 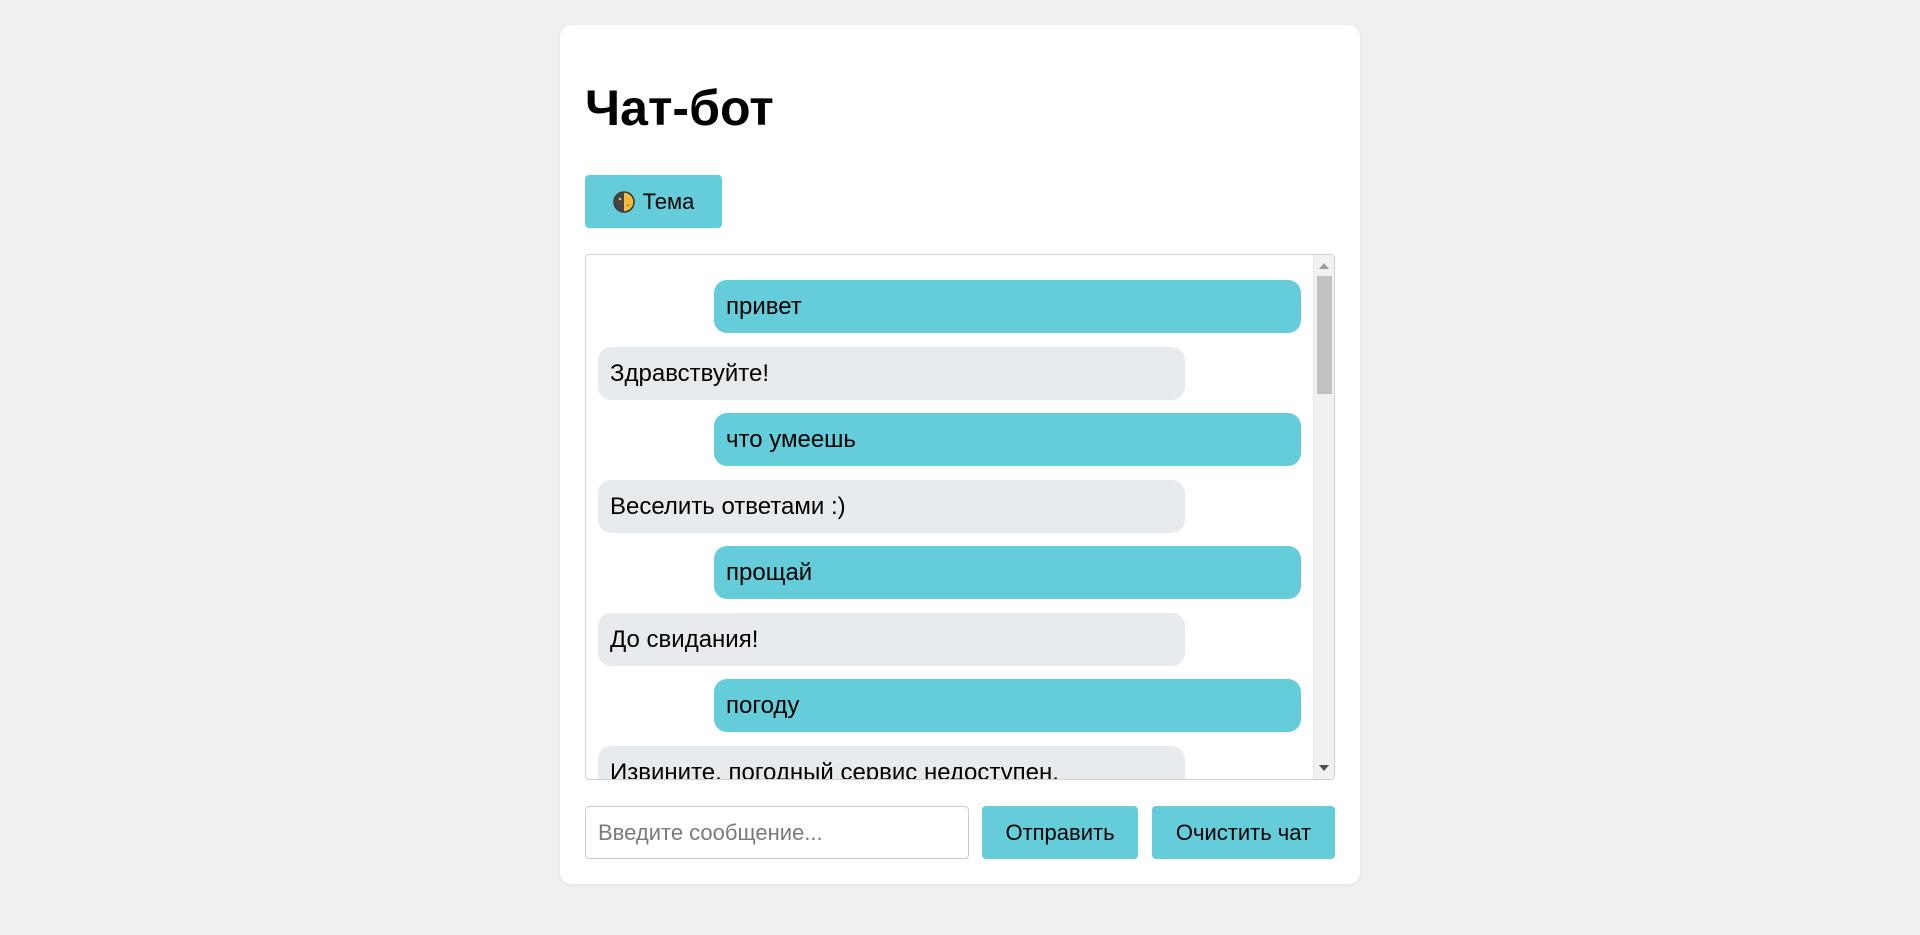 I want to click on send-button: Отправить, so click(x=1060, y=832).